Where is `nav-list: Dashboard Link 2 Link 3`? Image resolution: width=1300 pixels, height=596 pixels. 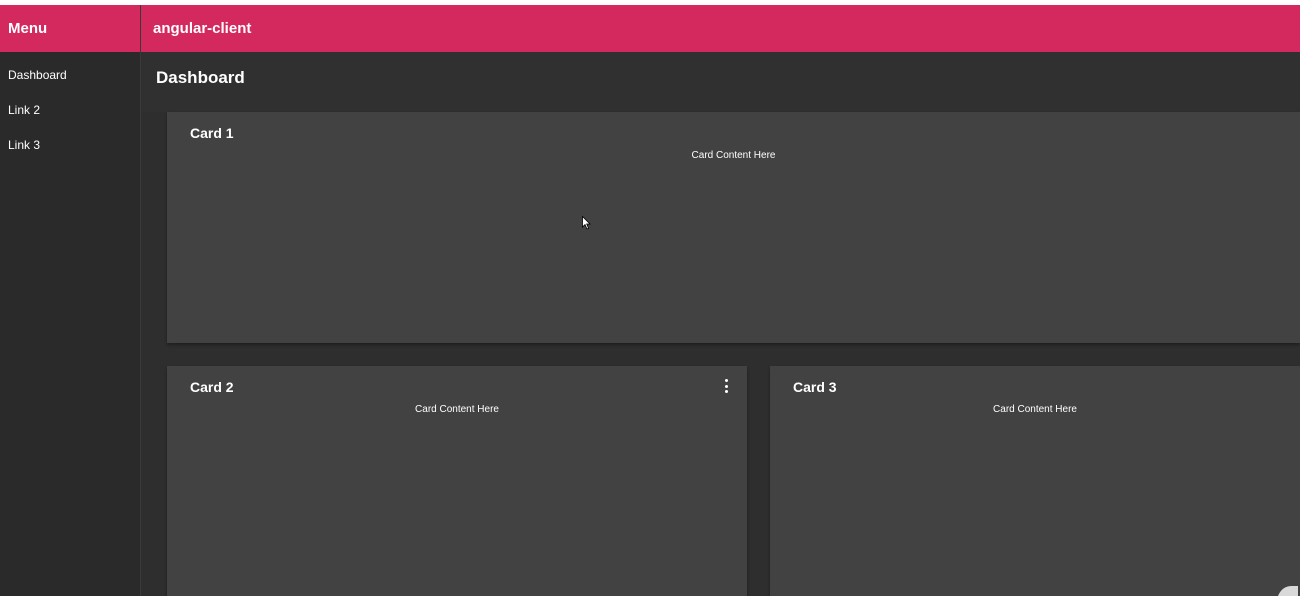 nav-list: Dashboard Link 2 Link 3 is located at coordinates (70, 107).